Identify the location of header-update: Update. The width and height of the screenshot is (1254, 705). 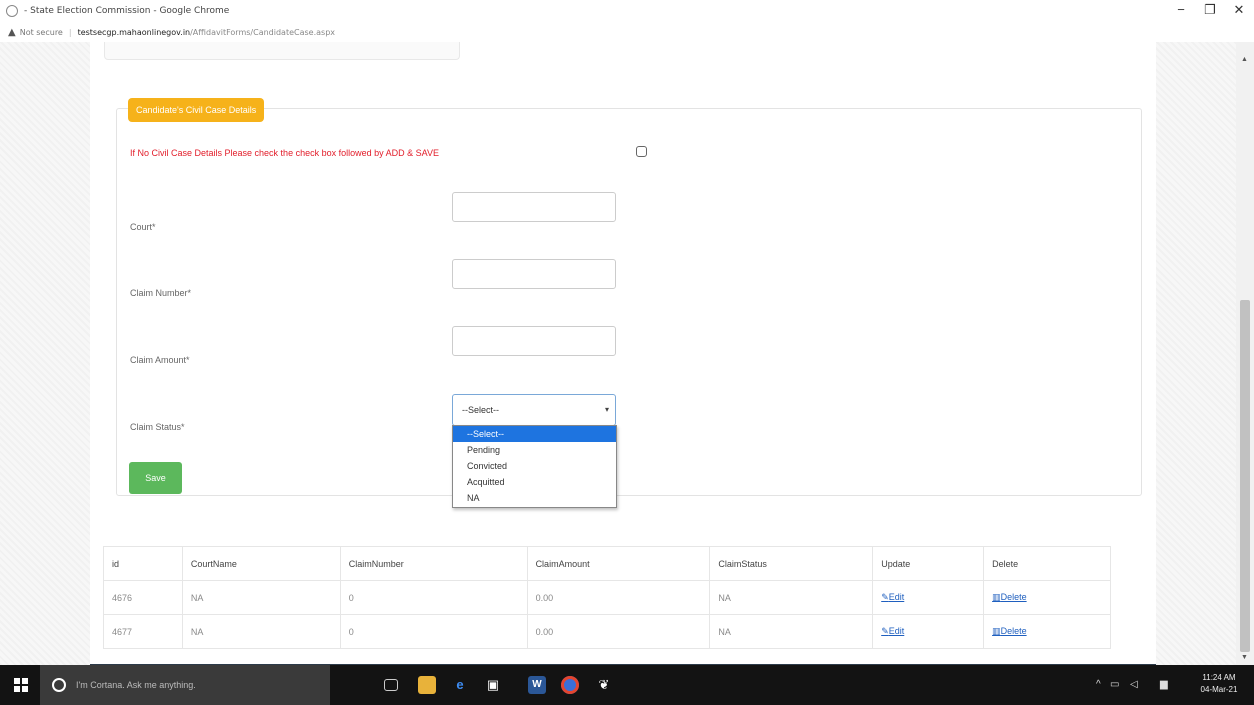
(928, 563).